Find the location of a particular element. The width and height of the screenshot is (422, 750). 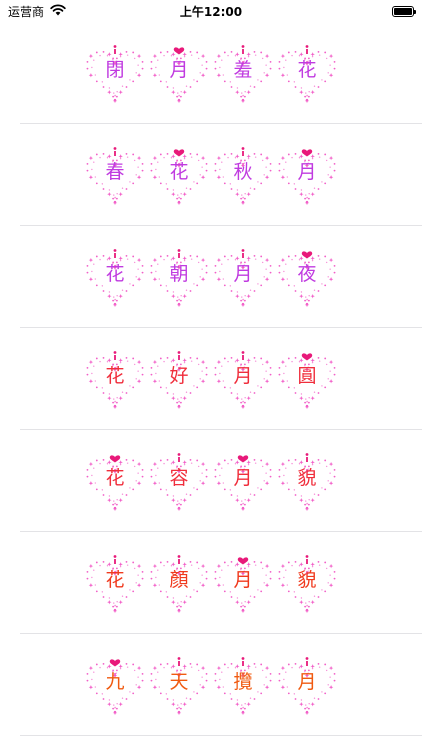

heart-character-cell: 好 is located at coordinates (179, 379).